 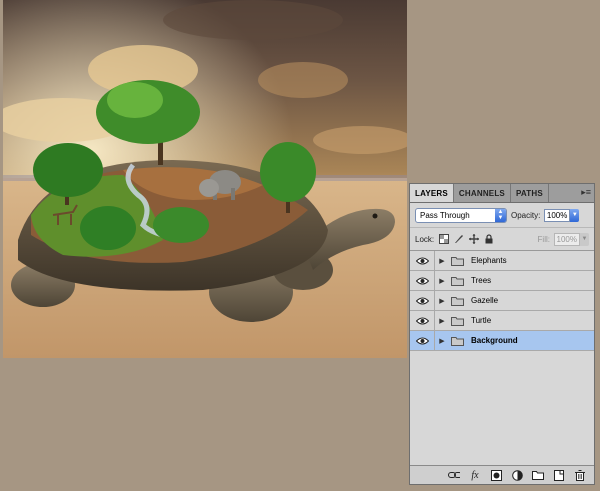 What do you see at coordinates (432, 193) in the screenshot?
I see `tab-layers: LAYERS` at bounding box center [432, 193].